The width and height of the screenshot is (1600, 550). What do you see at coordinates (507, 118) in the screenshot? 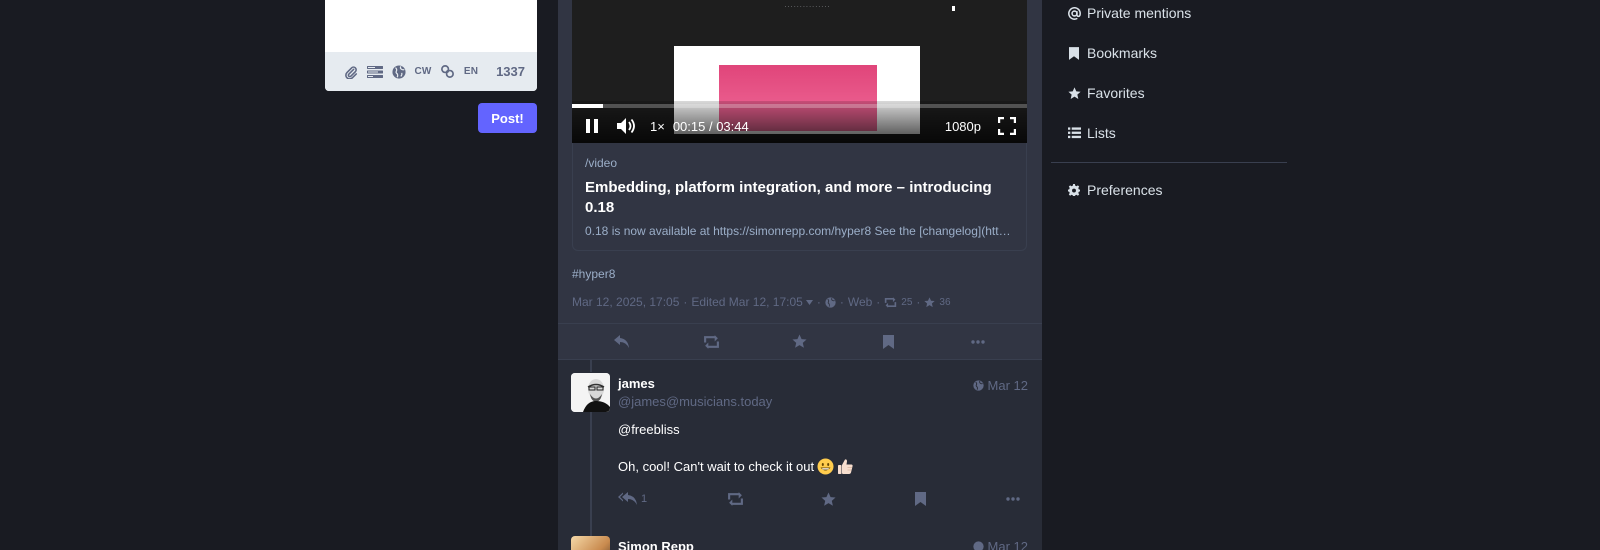
I see `post-button: Post!` at bounding box center [507, 118].